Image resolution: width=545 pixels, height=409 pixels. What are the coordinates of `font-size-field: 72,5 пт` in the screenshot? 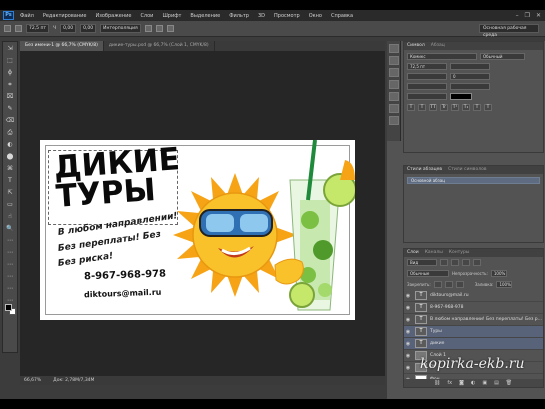 It's located at (427, 66).